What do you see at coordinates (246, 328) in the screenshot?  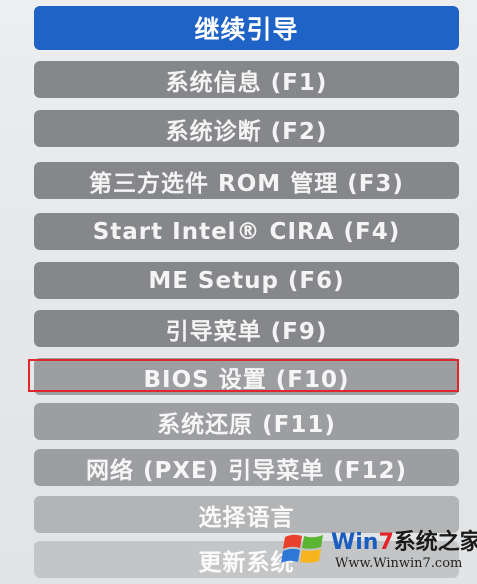 I see `boot-menu-button: 引导菜单 (F9)` at bounding box center [246, 328].